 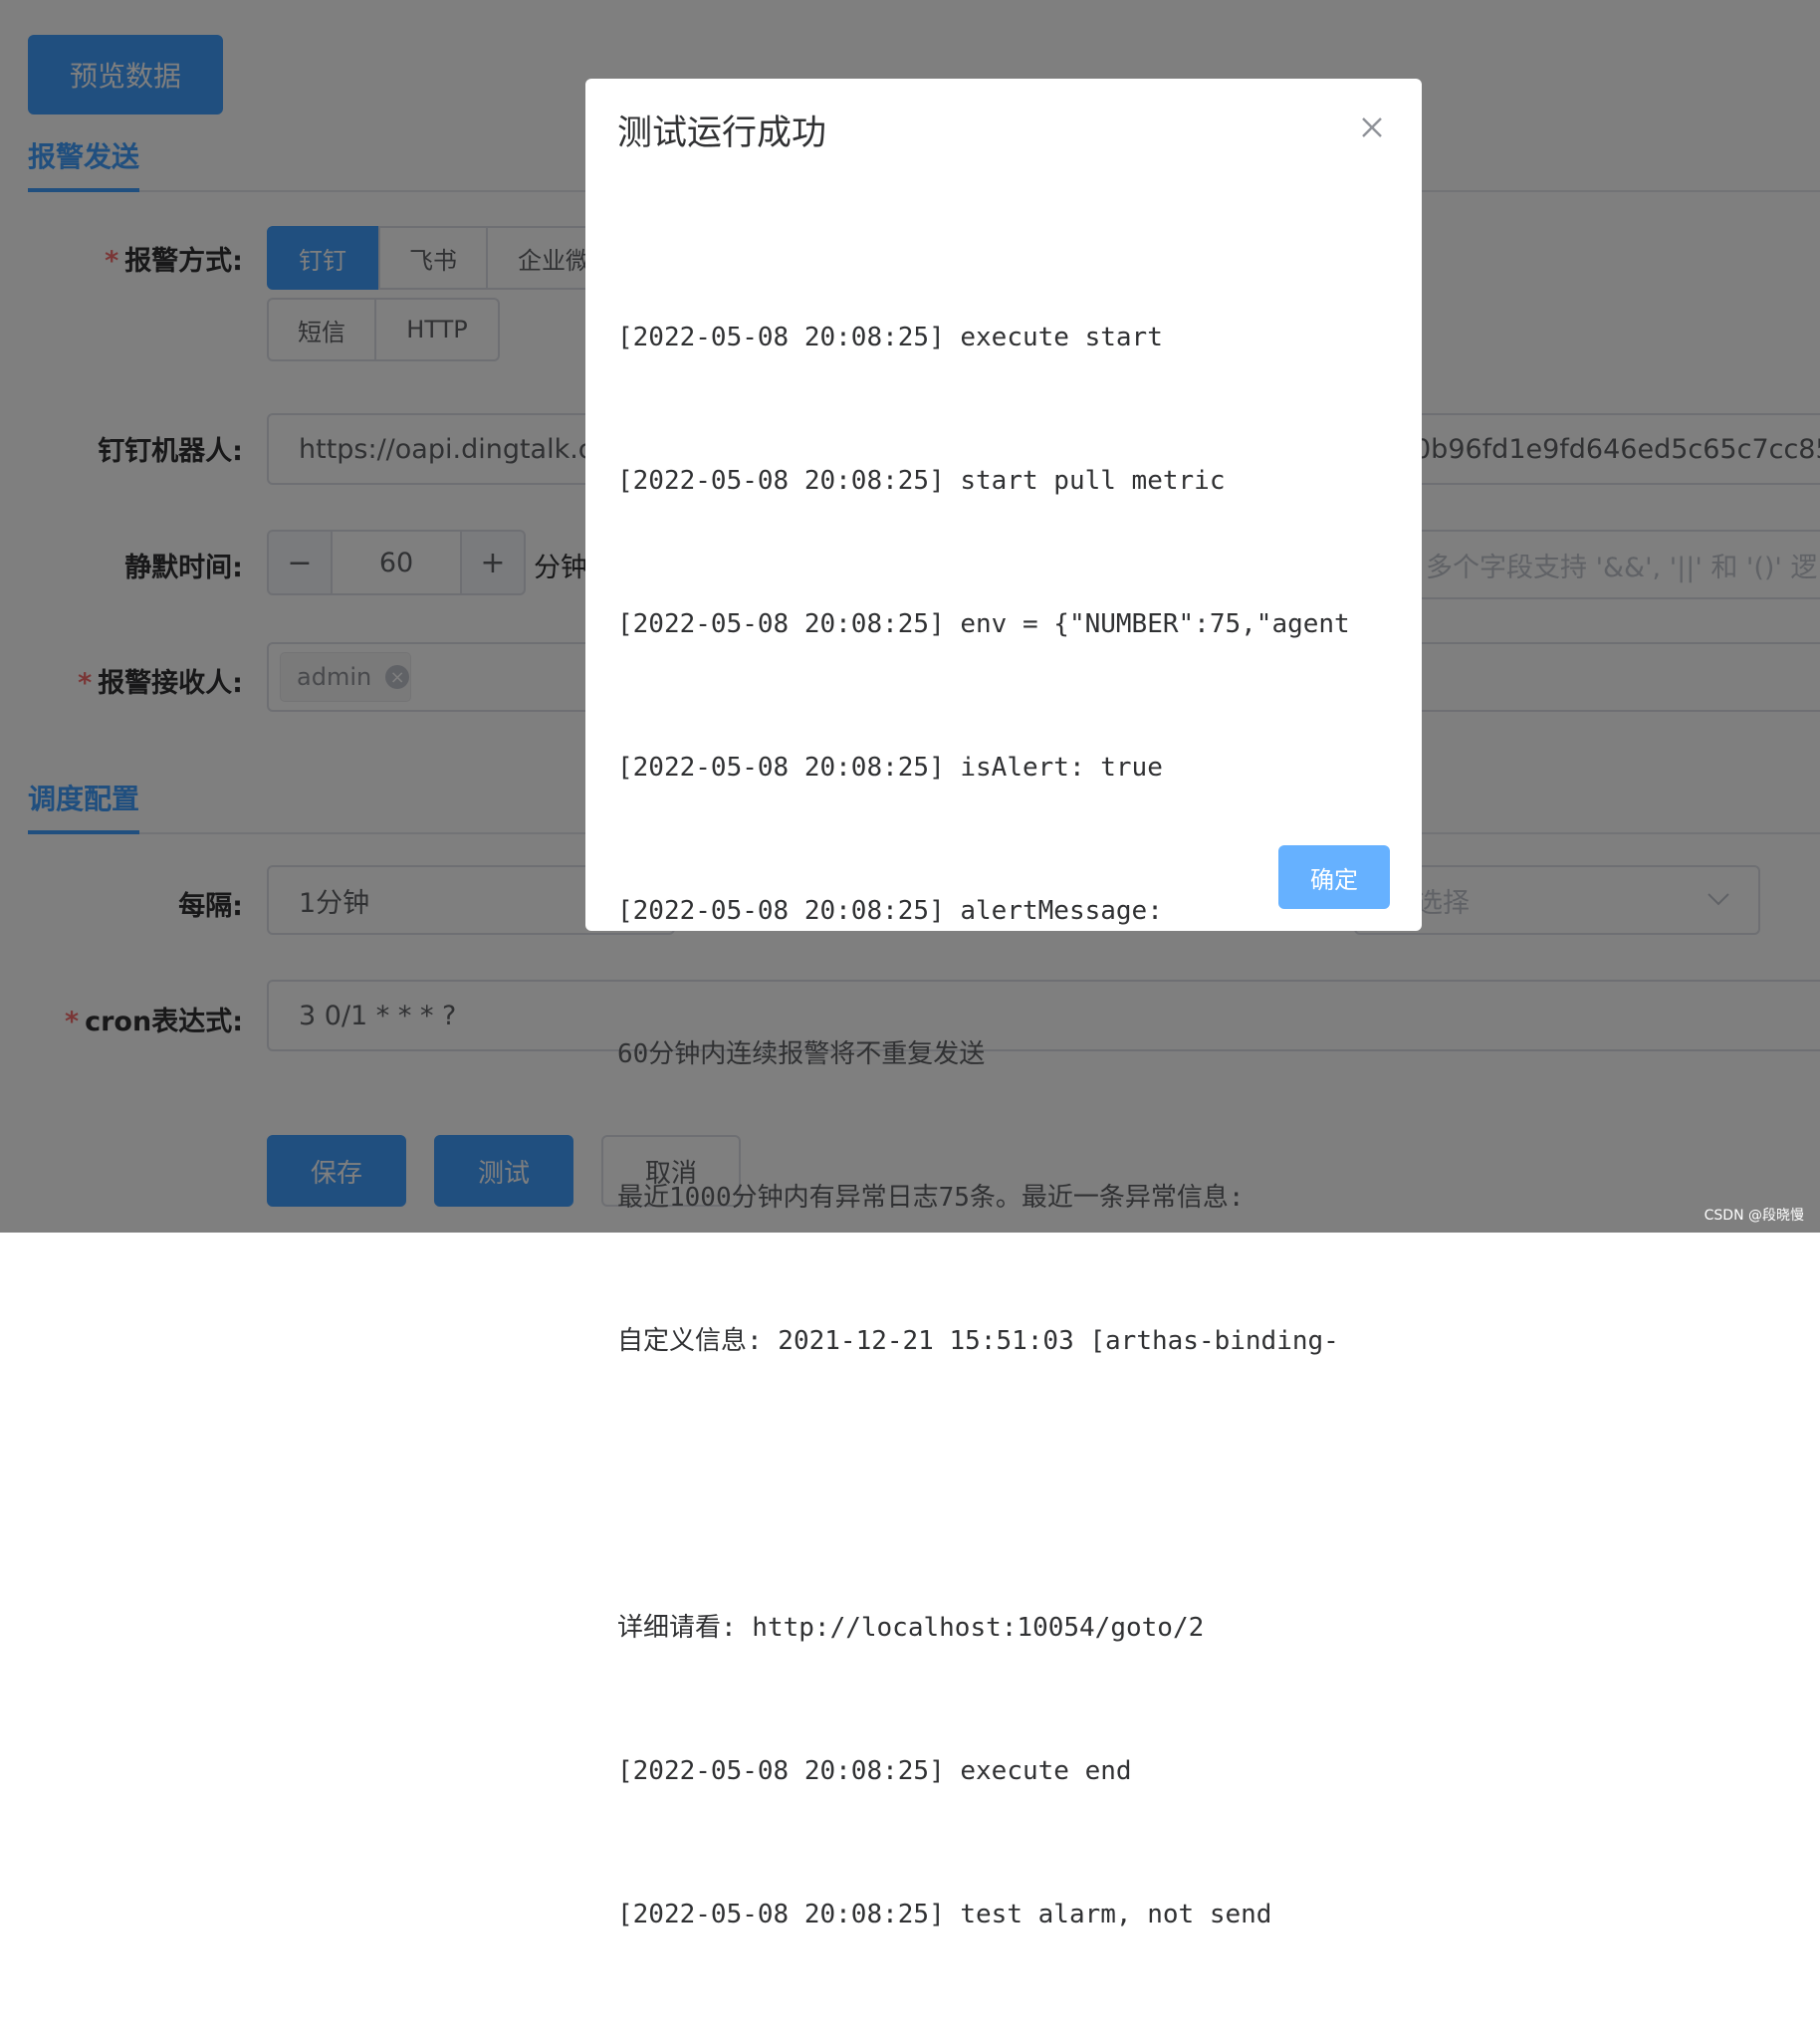 I want to click on log-line: [2022-05-08 20:08:25] alertMessage:, so click(x=890, y=911).